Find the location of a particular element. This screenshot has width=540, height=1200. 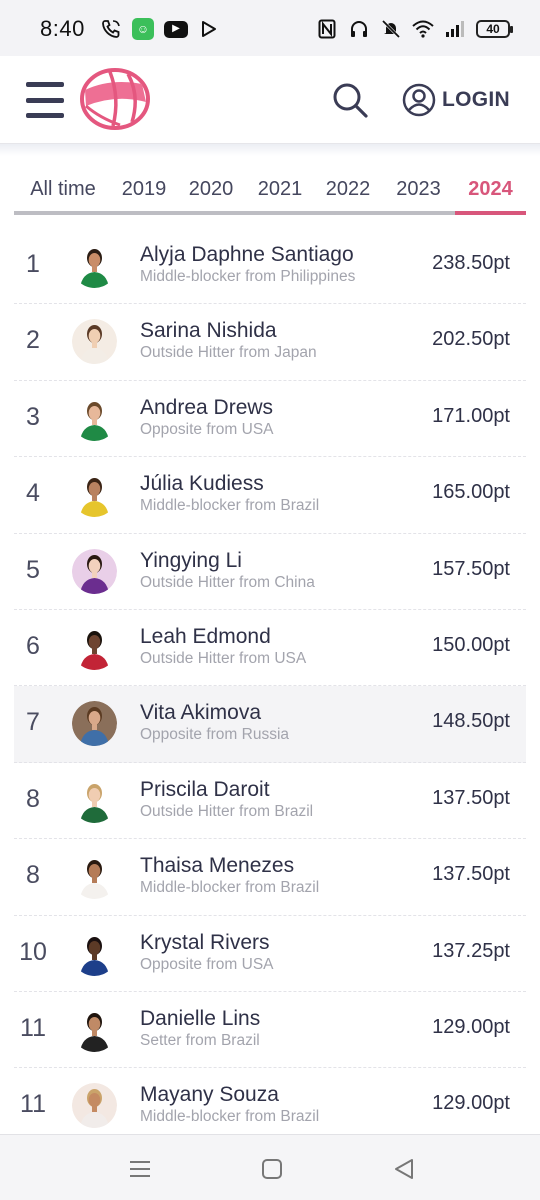

headphones-icon is located at coordinates (359, 29).